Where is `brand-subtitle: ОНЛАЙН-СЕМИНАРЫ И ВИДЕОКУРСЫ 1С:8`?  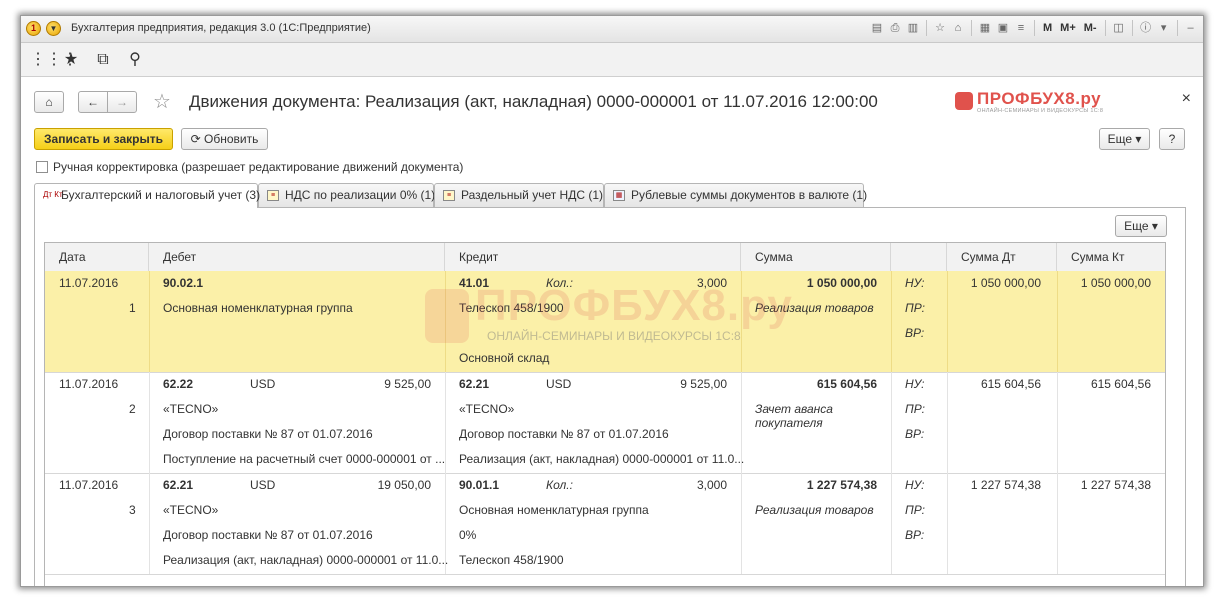
brand-subtitle: ОНЛАЙН-СЕМИНАРЫ И ВИДЕОКУРСЫ 1С:8 is located at coordinates (1040, 111).